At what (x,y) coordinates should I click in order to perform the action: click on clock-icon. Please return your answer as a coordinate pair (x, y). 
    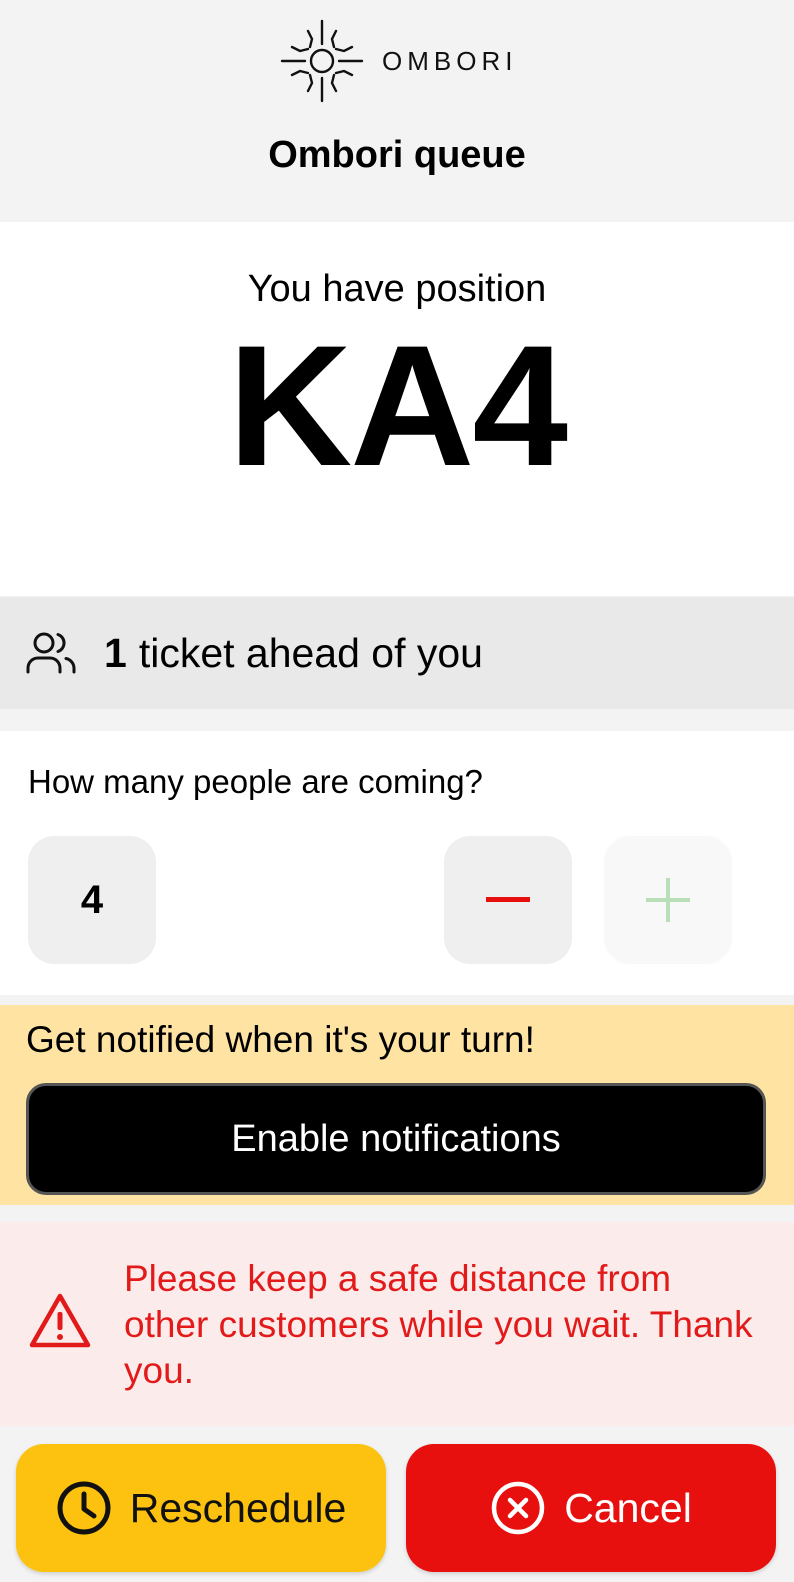
    Looking at the image, I should click on (84, 1508).